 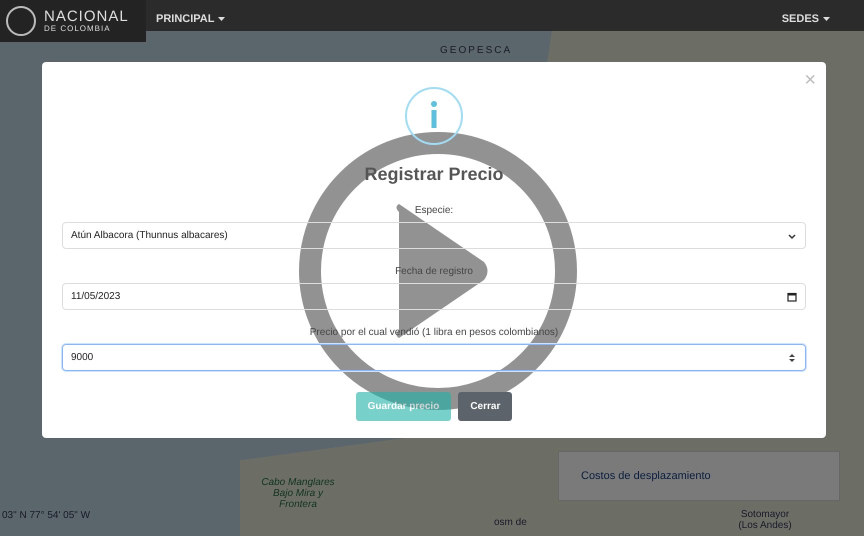 I want to click on logo-subtitle: DE COLOMBIA, so click(x=78, y=28).